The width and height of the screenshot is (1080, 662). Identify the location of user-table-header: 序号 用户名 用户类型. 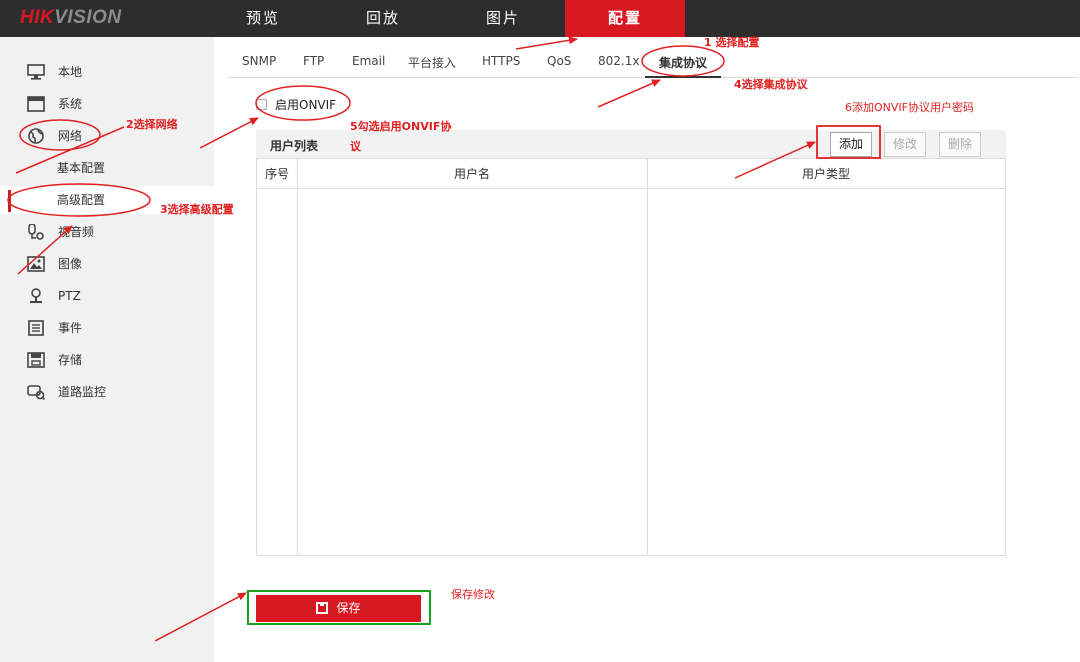
(631, 174).